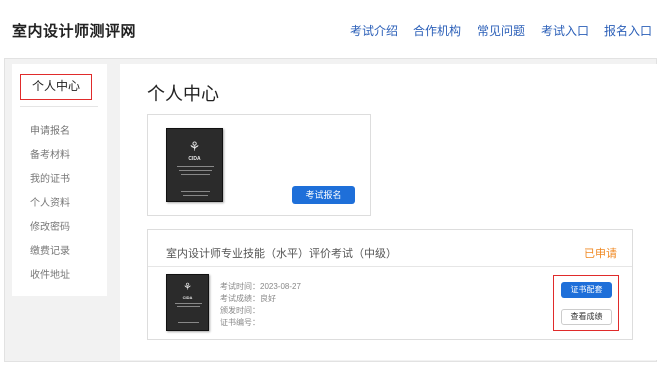 Image resolution: width=660 pixels, height=372 pixels. What do you see at coordinates (50, 177) in the screenshot?
I see `sidebar-item-my-certificates: 我的证书` at bounding box center [50, 177].